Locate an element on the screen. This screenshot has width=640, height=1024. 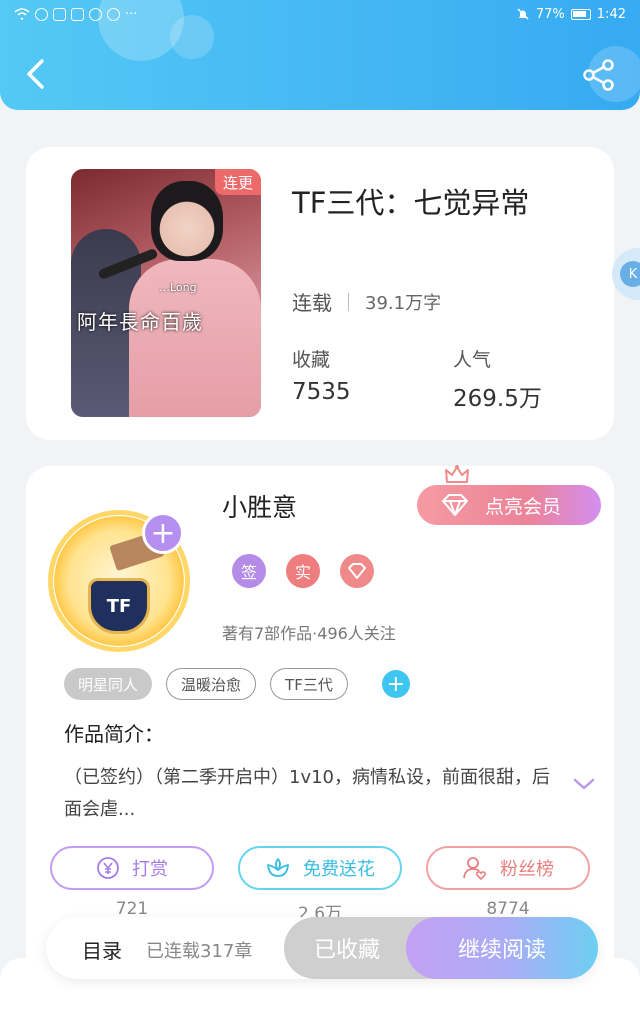
reward-button: 打赏 is located at coordinates (132, 868).